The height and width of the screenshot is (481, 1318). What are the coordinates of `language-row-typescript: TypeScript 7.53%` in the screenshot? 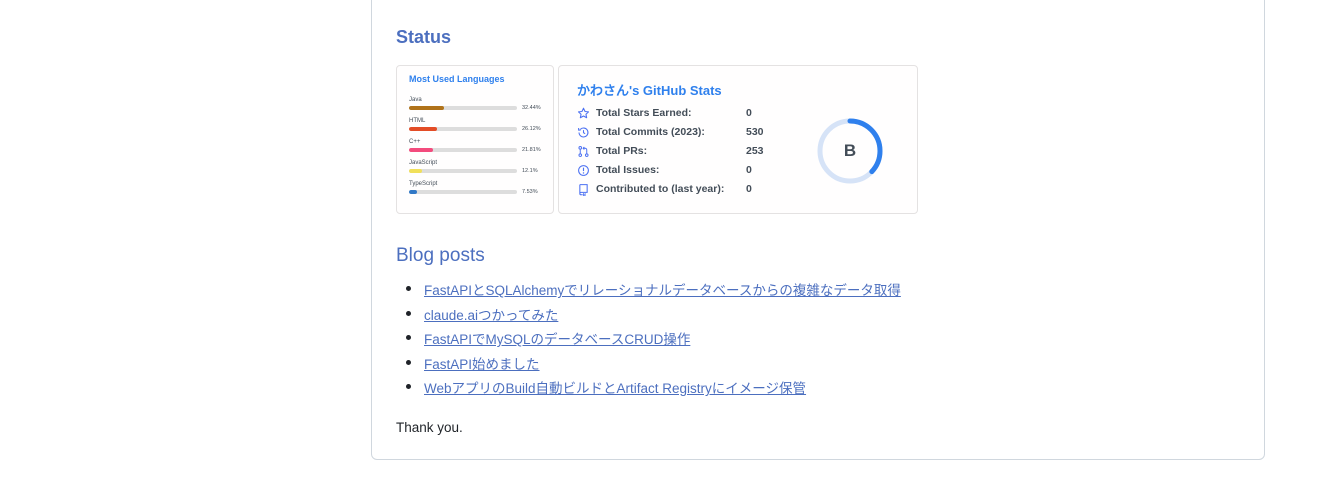 It's located at (479, 190).